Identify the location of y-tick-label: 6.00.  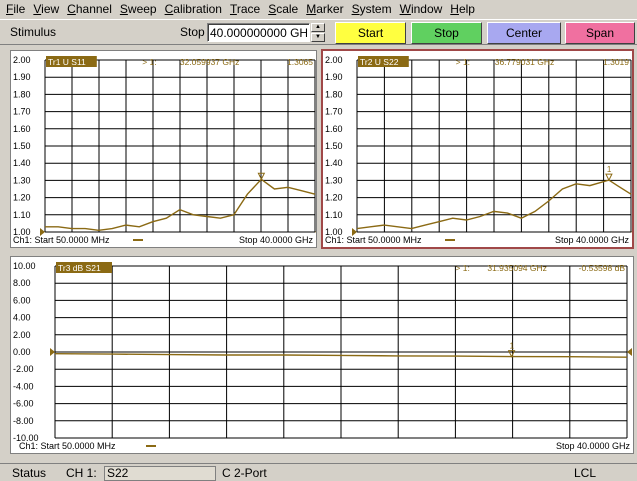
(22, 300).